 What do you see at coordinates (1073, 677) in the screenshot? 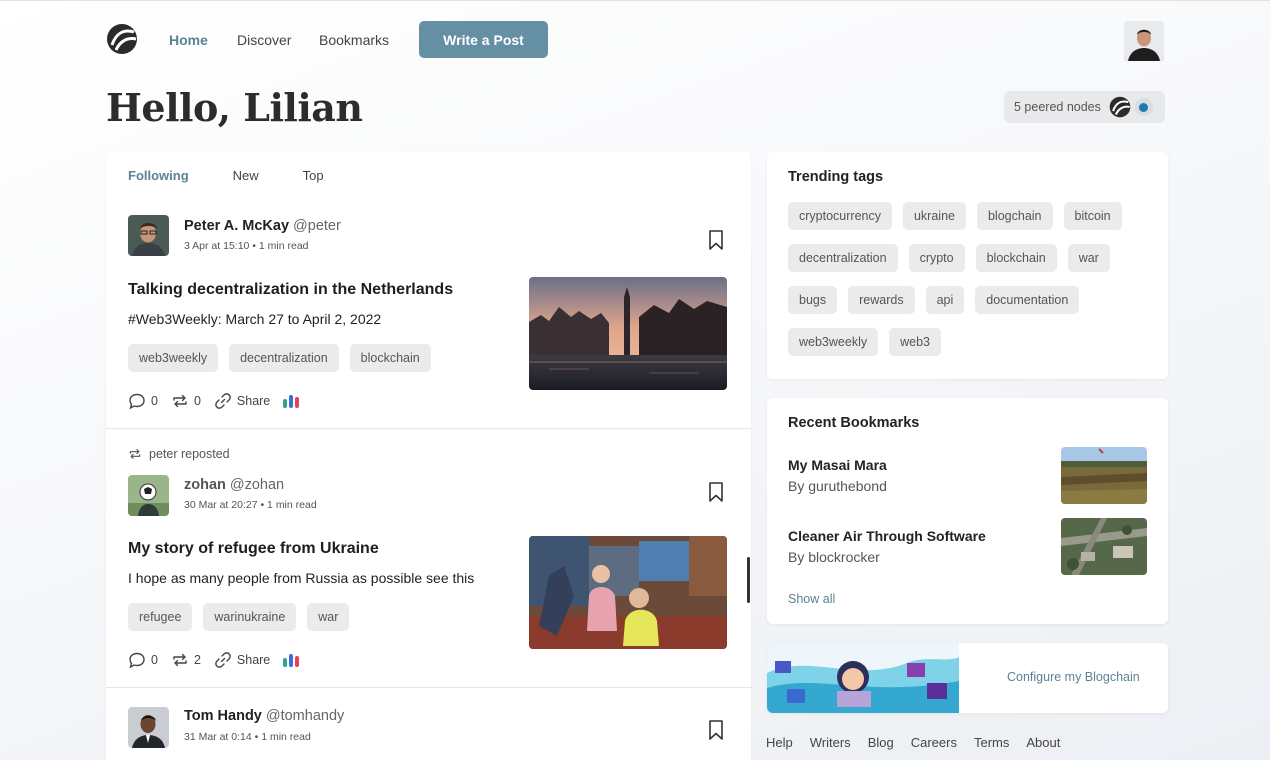
I see `configure-blogchain-link: Configure my Blogchain` at bounding box center [1073, 677].